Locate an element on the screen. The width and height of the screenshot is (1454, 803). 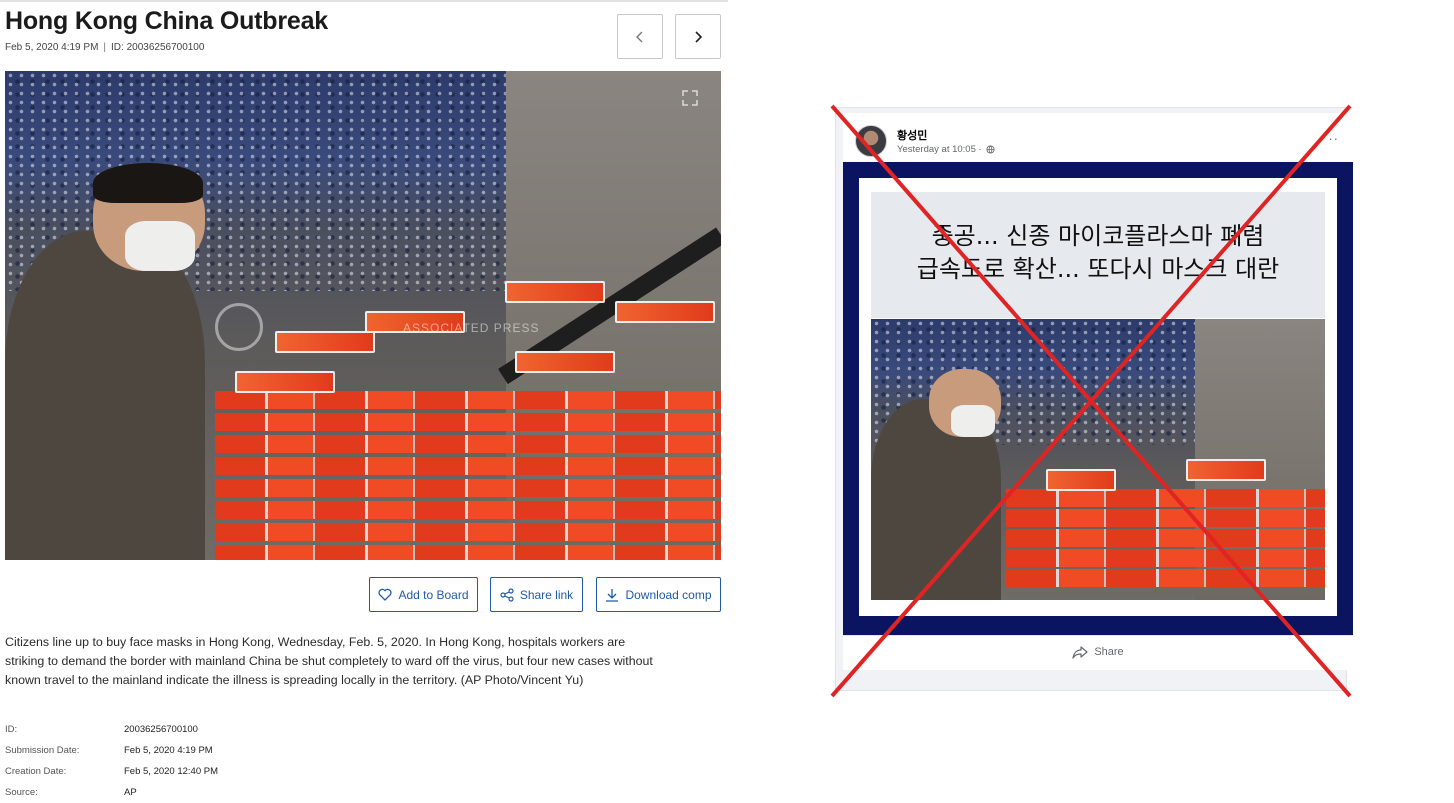
top-divider is located at coordinates (364, 1).